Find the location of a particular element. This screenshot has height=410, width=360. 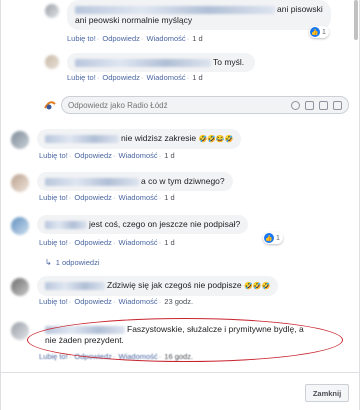

comment-text: Zdziwię się jak czegoś nie podpisze is located at coordinates (174, 285).